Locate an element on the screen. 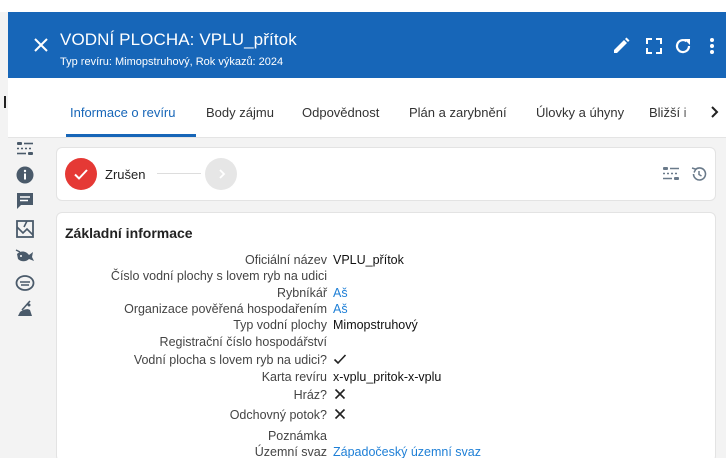  side-toolbar is located at coordinates (27, 298).